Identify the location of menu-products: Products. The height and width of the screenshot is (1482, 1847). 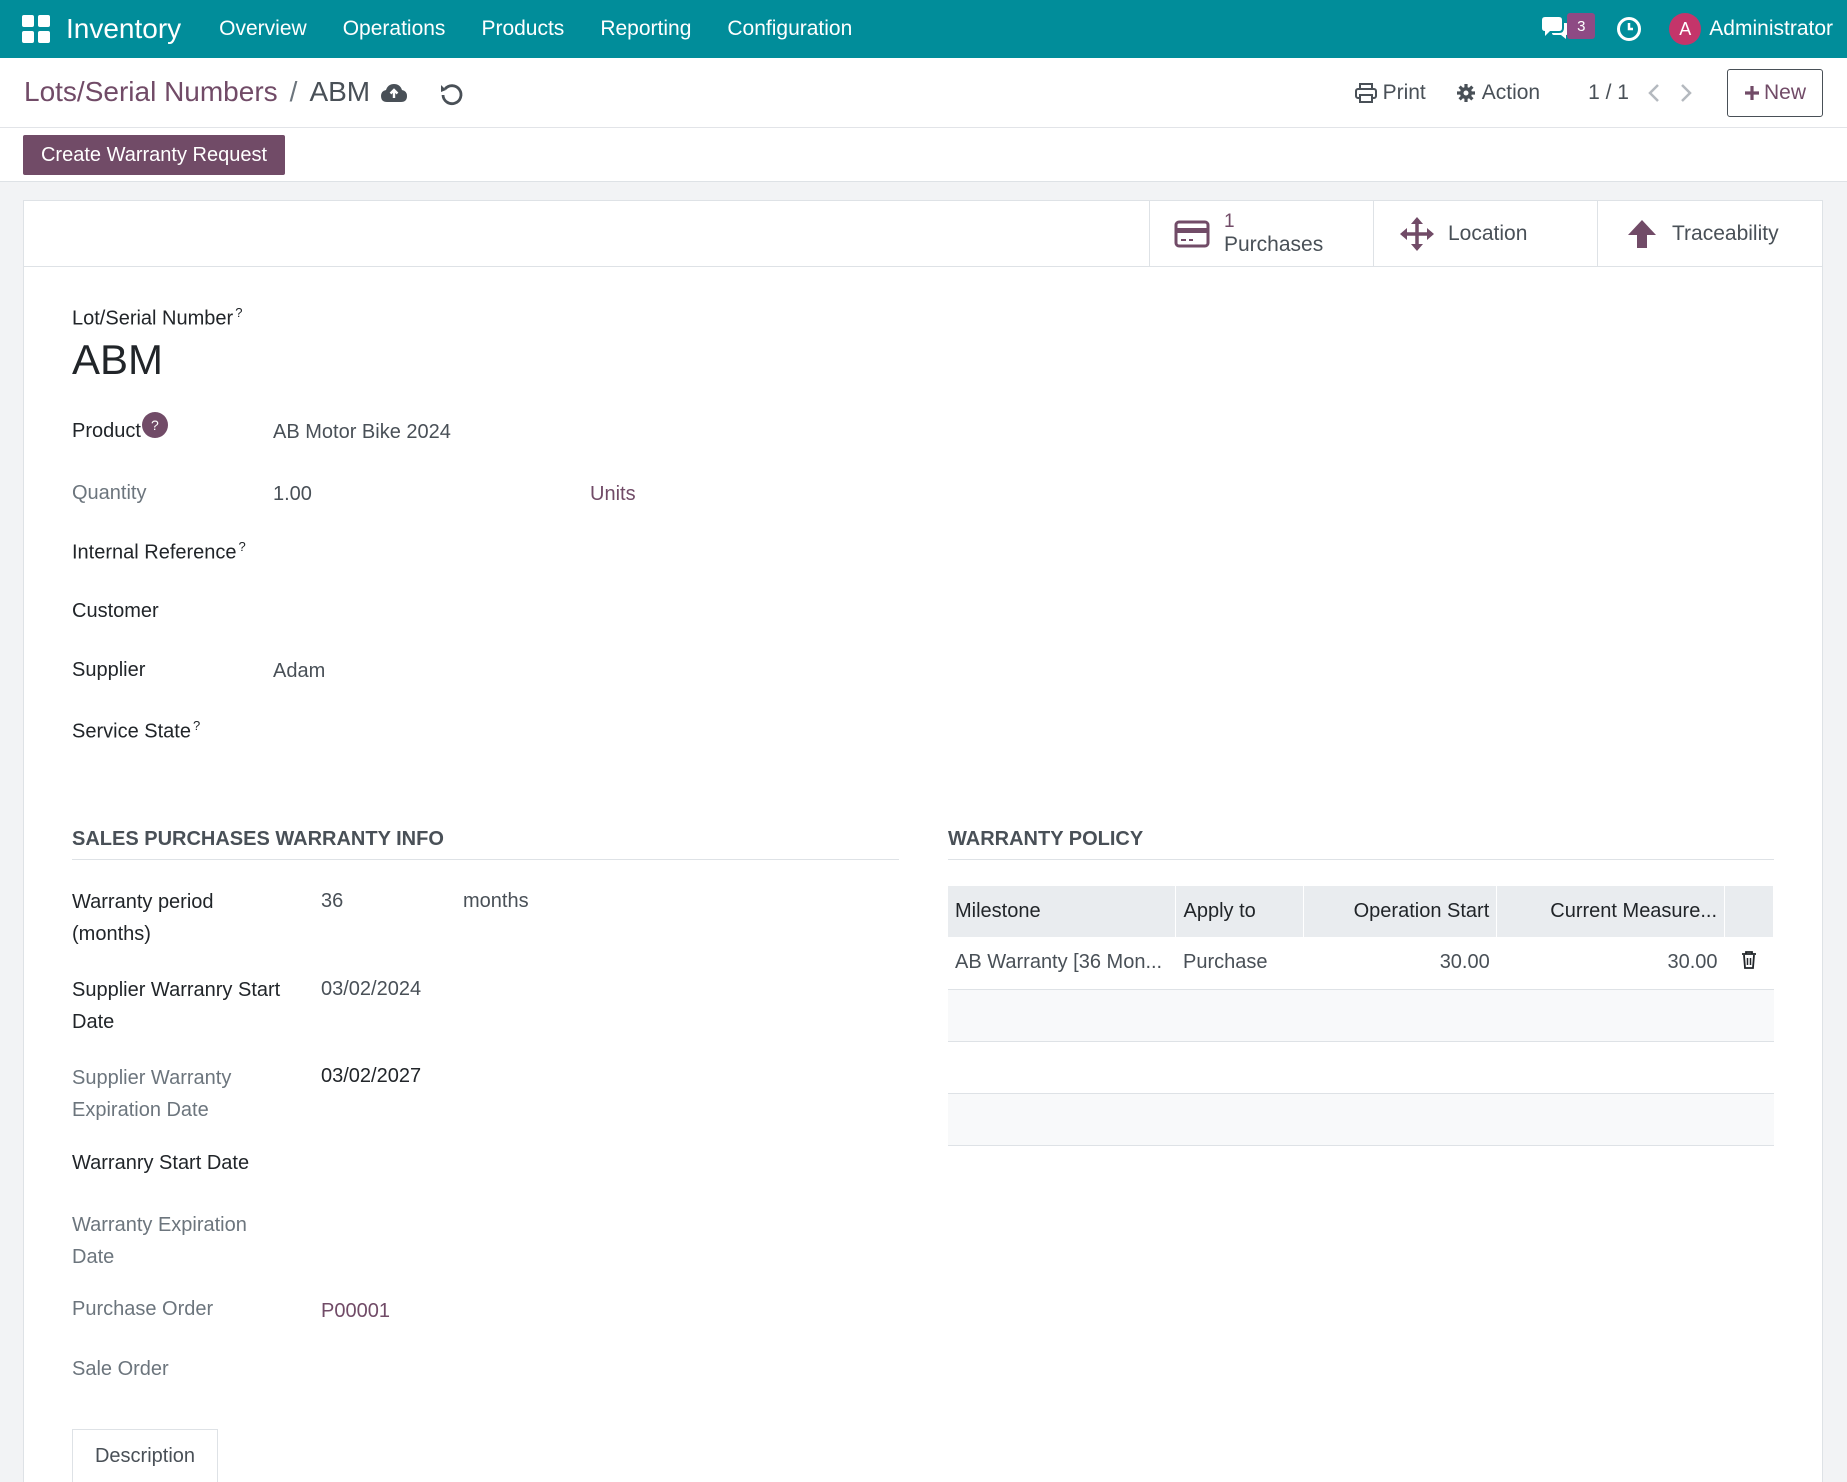
(522, 29).